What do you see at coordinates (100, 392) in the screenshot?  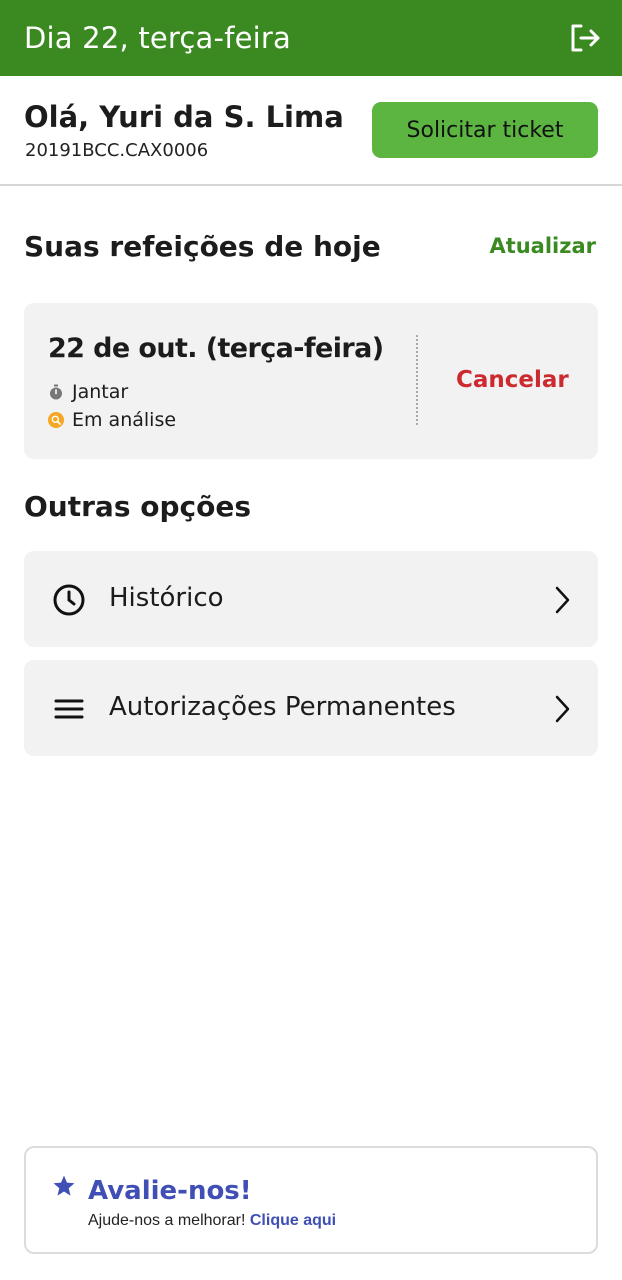 I see `meal-type: Jantar` at bounding box center [100, 392].